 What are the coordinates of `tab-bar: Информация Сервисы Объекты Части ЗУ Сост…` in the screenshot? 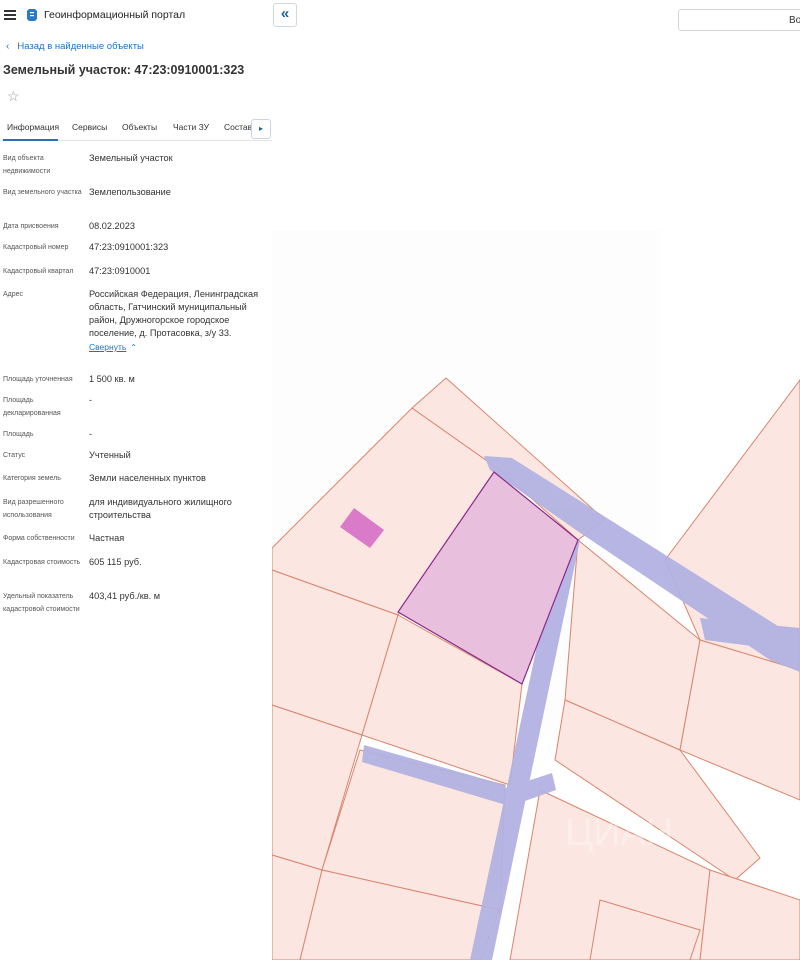 It's located at (136, 129).